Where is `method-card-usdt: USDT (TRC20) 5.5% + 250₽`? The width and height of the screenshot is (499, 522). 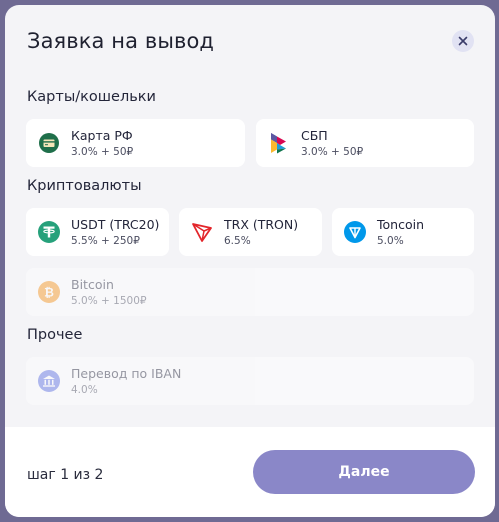
method-card-usdt: USDT (TRC20) 5.5% + 250₽ is located at coordinates (97, 232).